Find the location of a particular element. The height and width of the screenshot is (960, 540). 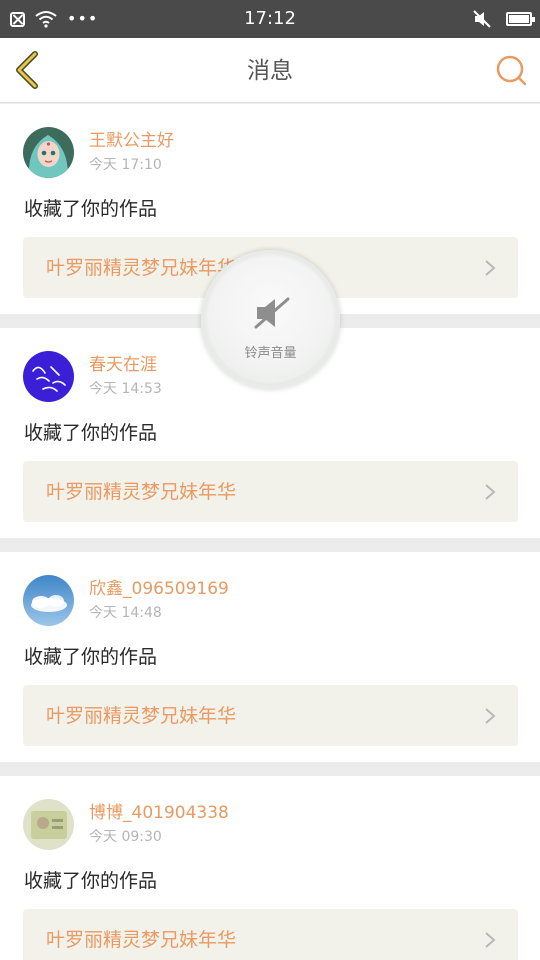

nav-bar: 消息 is located at coordinates (270, 70).